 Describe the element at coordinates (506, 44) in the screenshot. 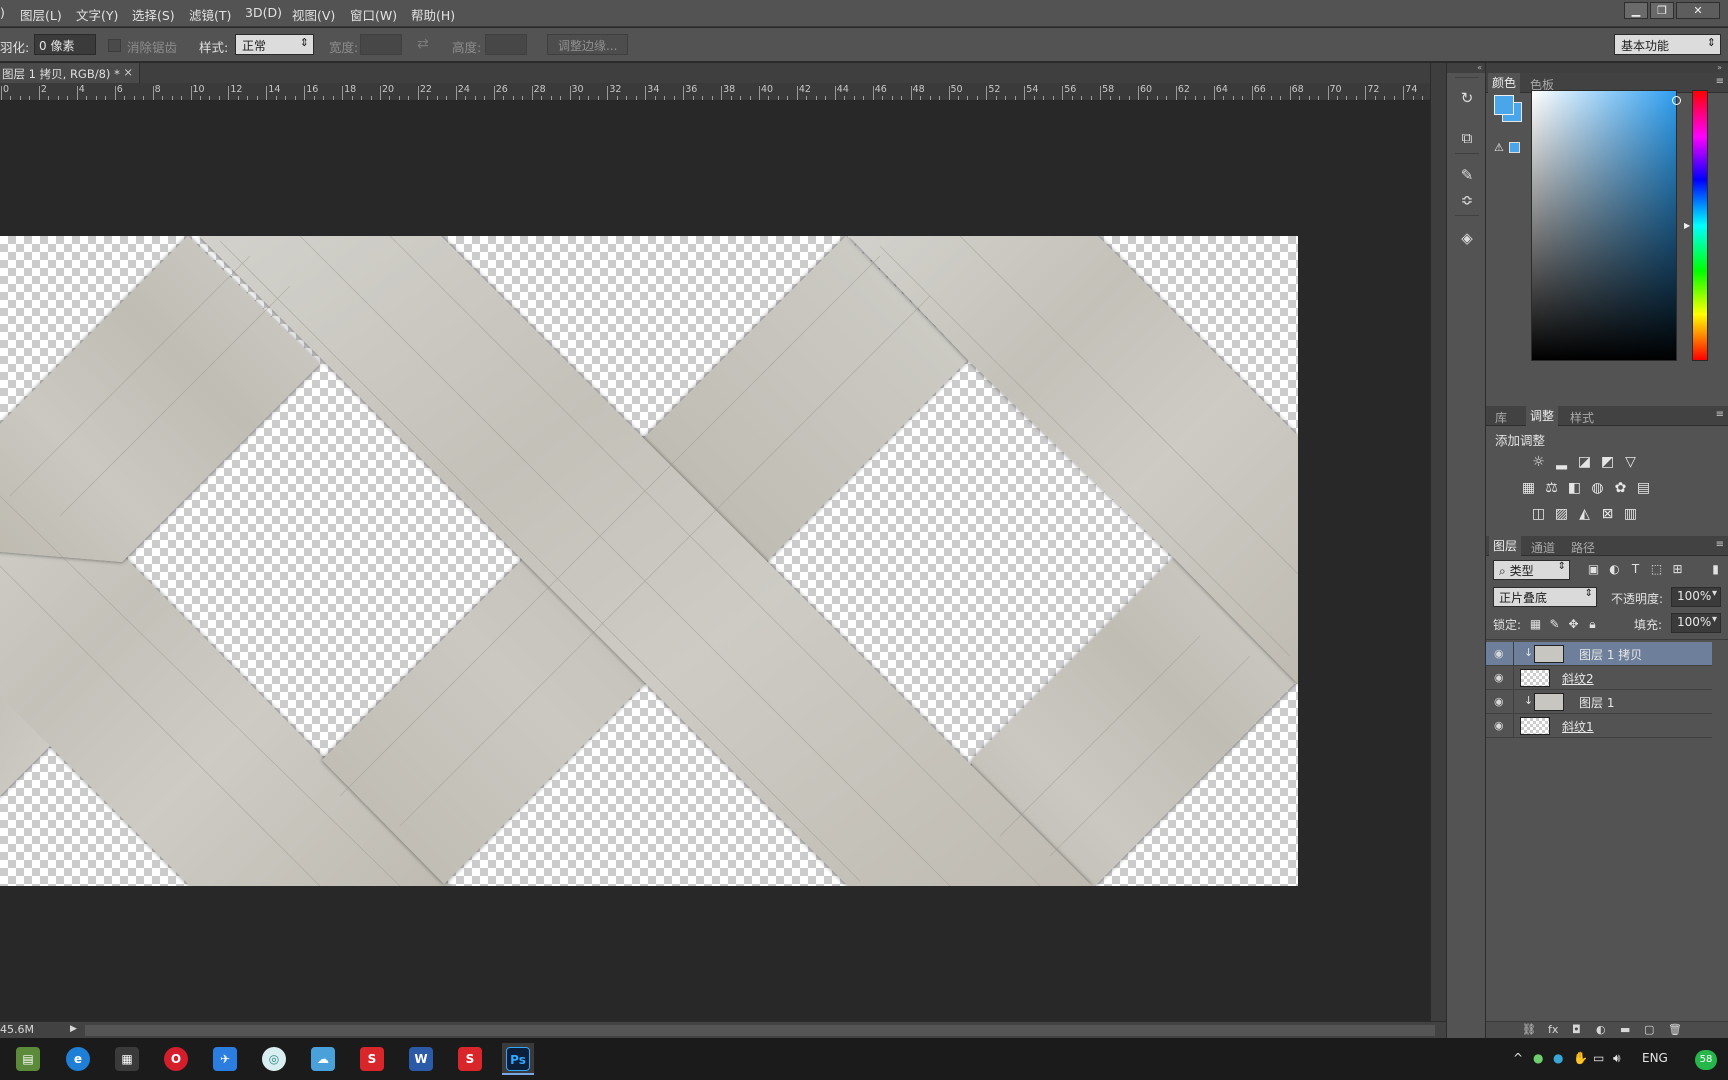

I see `height-input` at that location.